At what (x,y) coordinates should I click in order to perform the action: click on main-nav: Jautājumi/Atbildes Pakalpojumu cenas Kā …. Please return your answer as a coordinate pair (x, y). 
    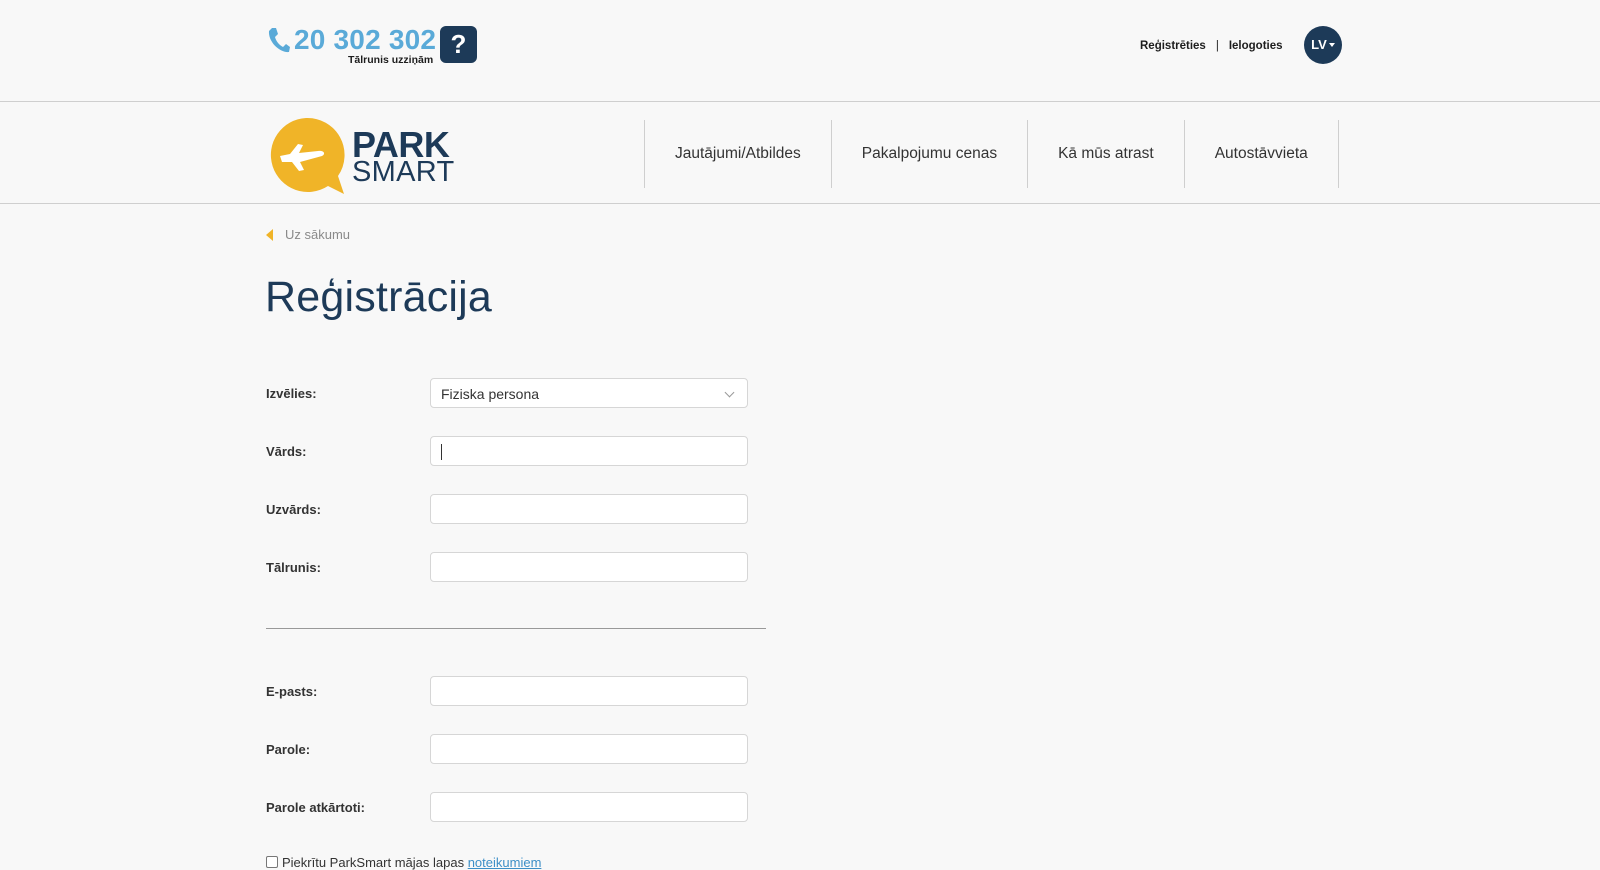
    Looking at the image, I should click on (991, 154).